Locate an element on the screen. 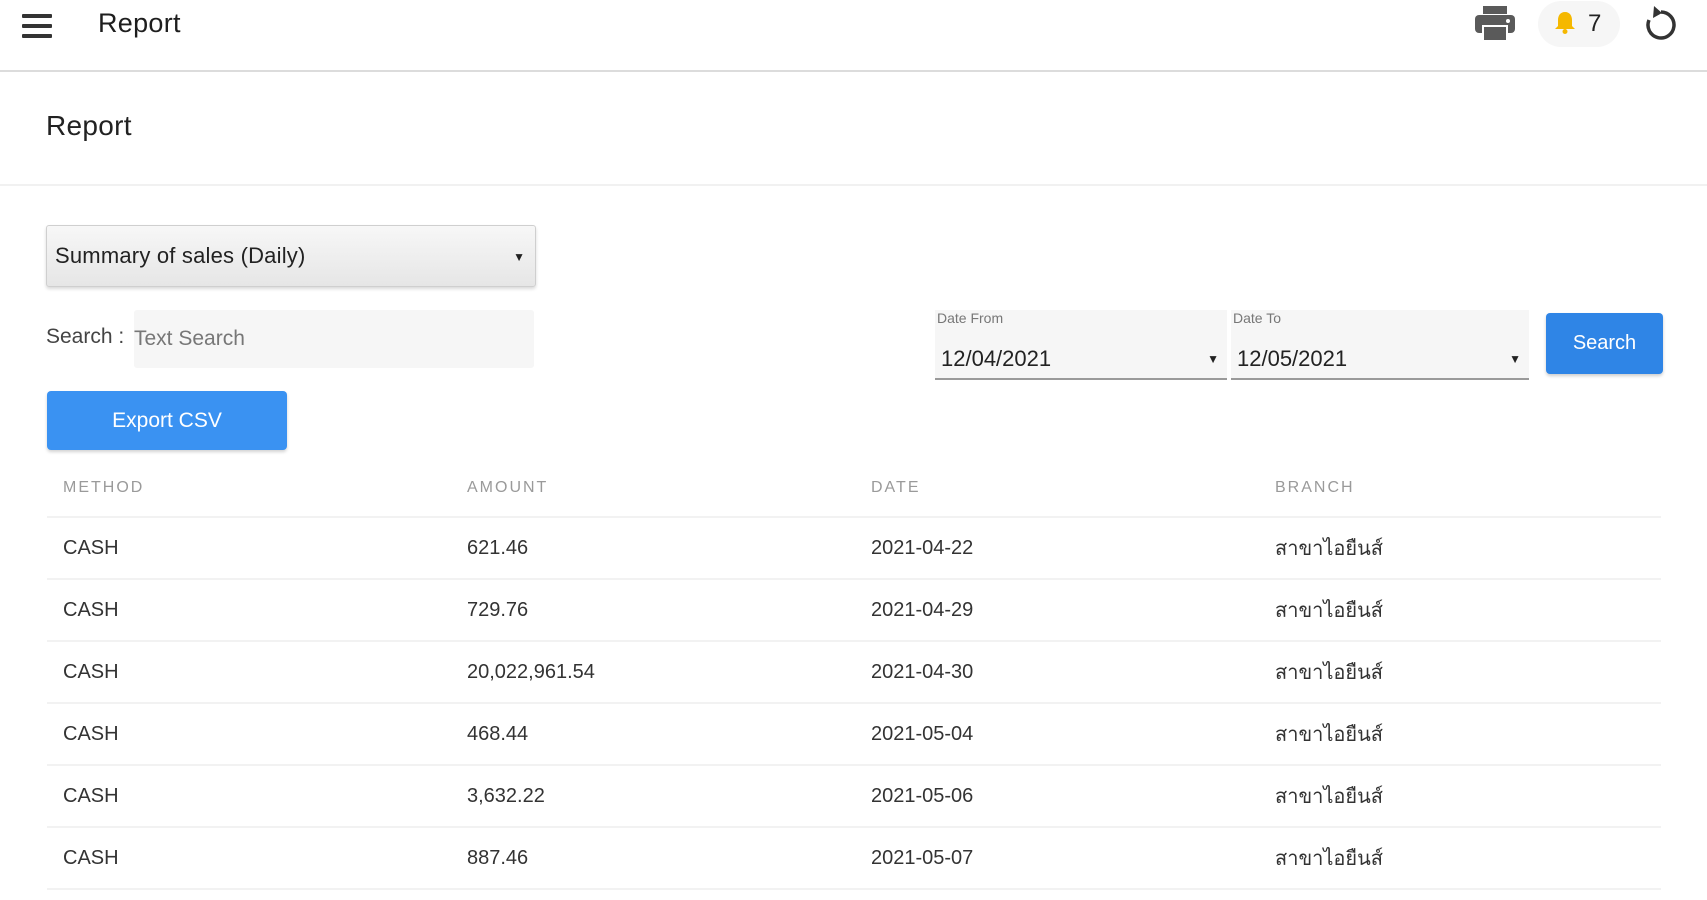 The image size is (1707, 900). search-input is located at coordinates (334, 339).